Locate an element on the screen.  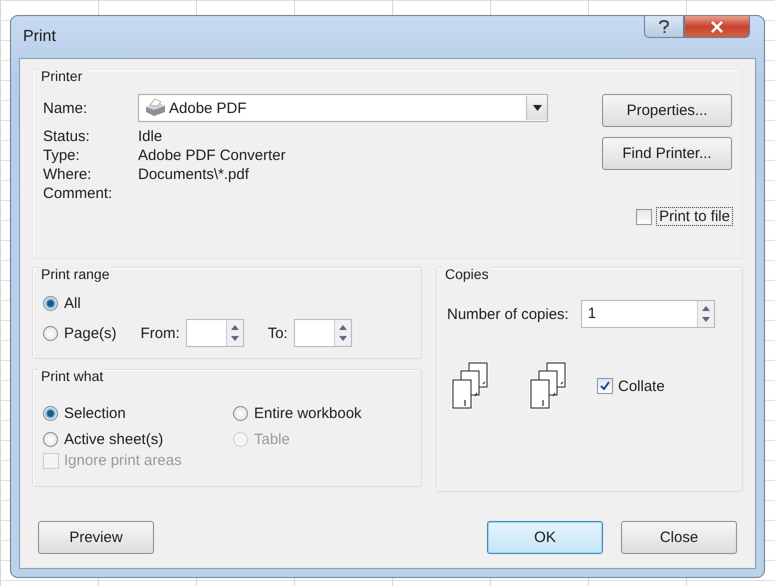
close-icon is located at coordinates (717, 26).